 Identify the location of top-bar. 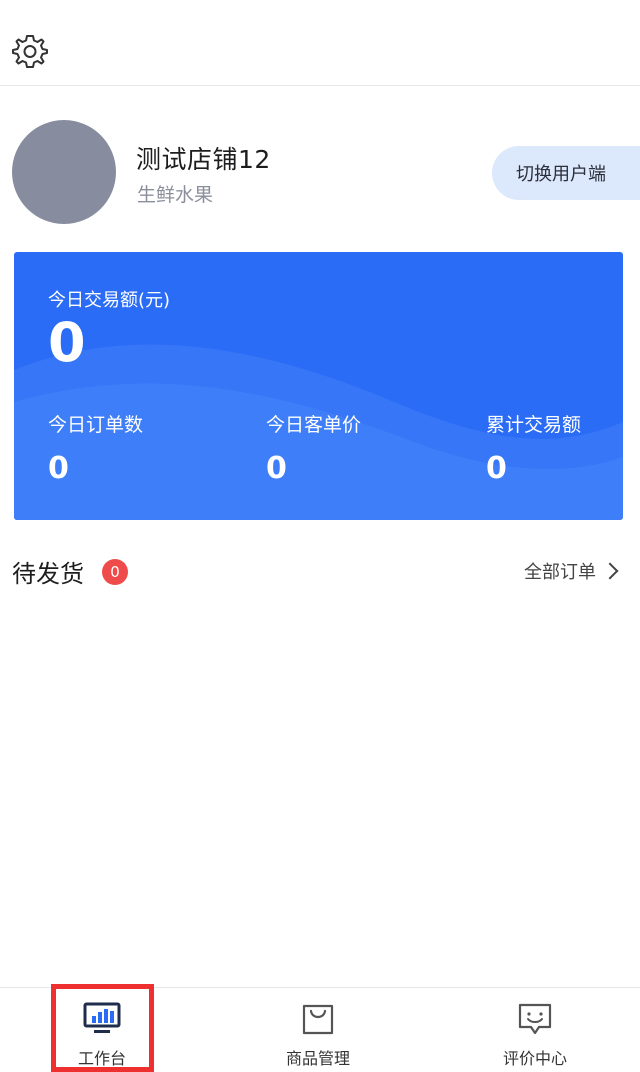
(320, 43).